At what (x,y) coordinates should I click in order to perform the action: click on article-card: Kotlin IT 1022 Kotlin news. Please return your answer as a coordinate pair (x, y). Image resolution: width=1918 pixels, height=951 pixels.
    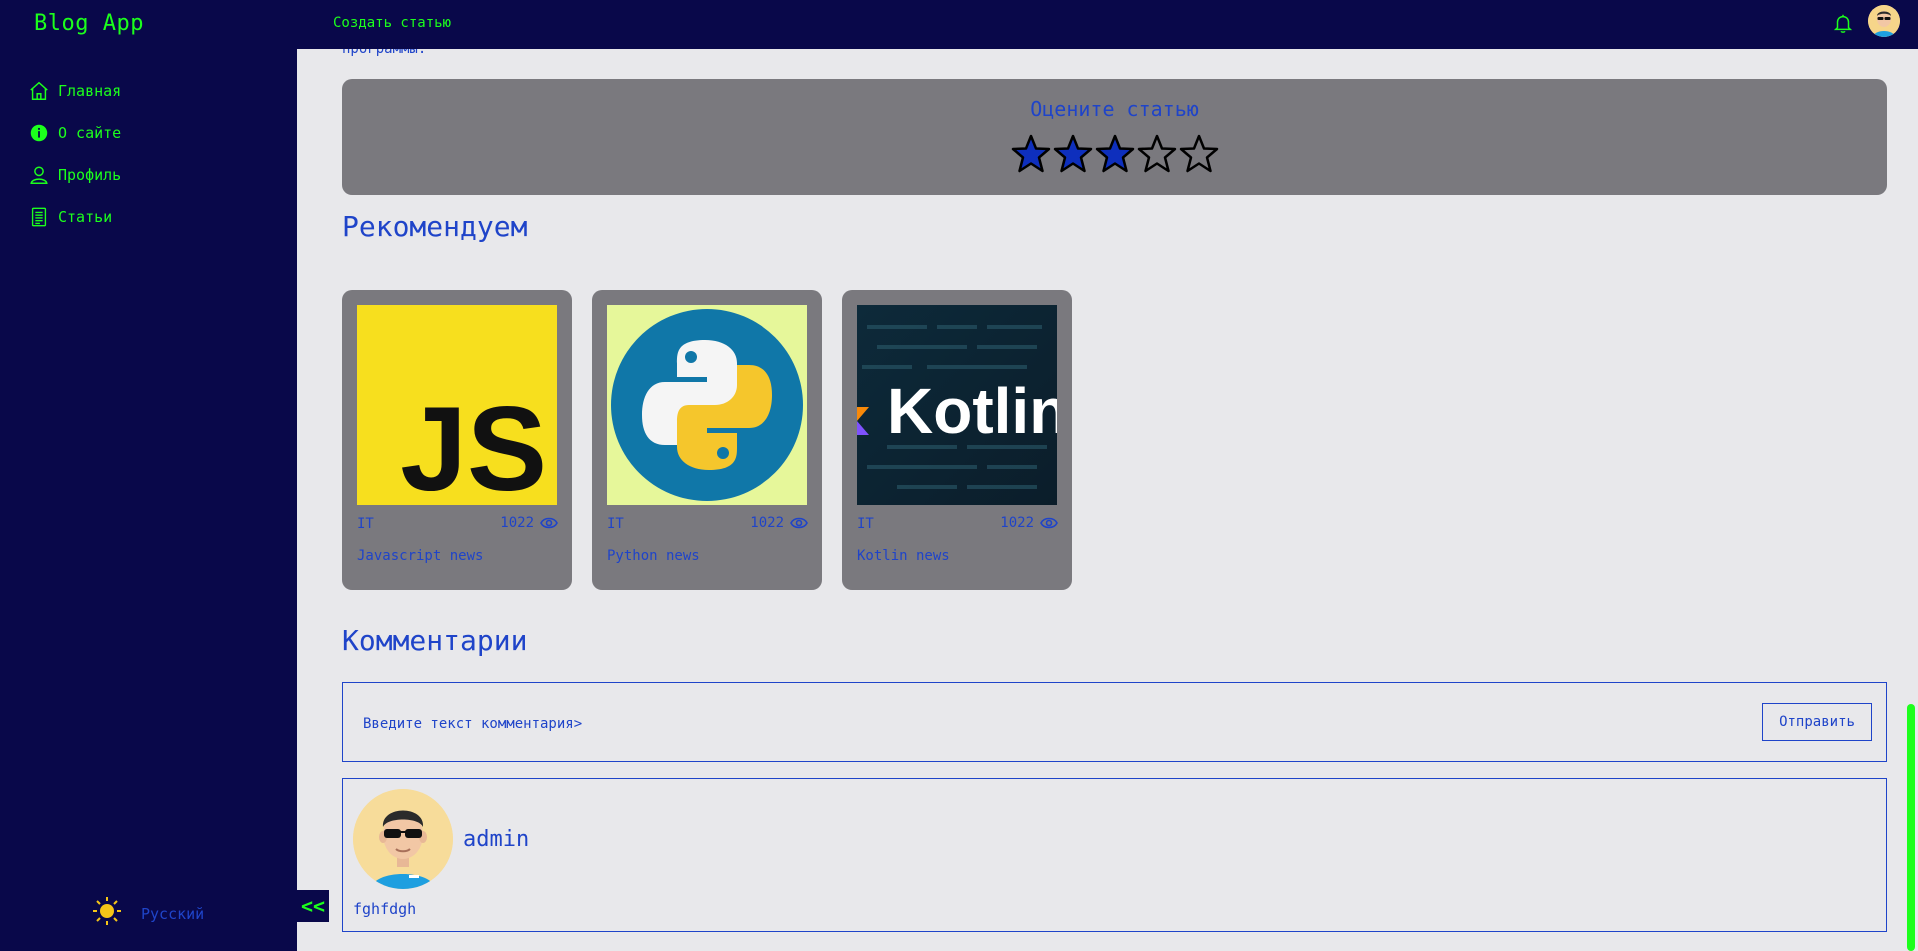
    Looking at the image, I should click on (957, 440).